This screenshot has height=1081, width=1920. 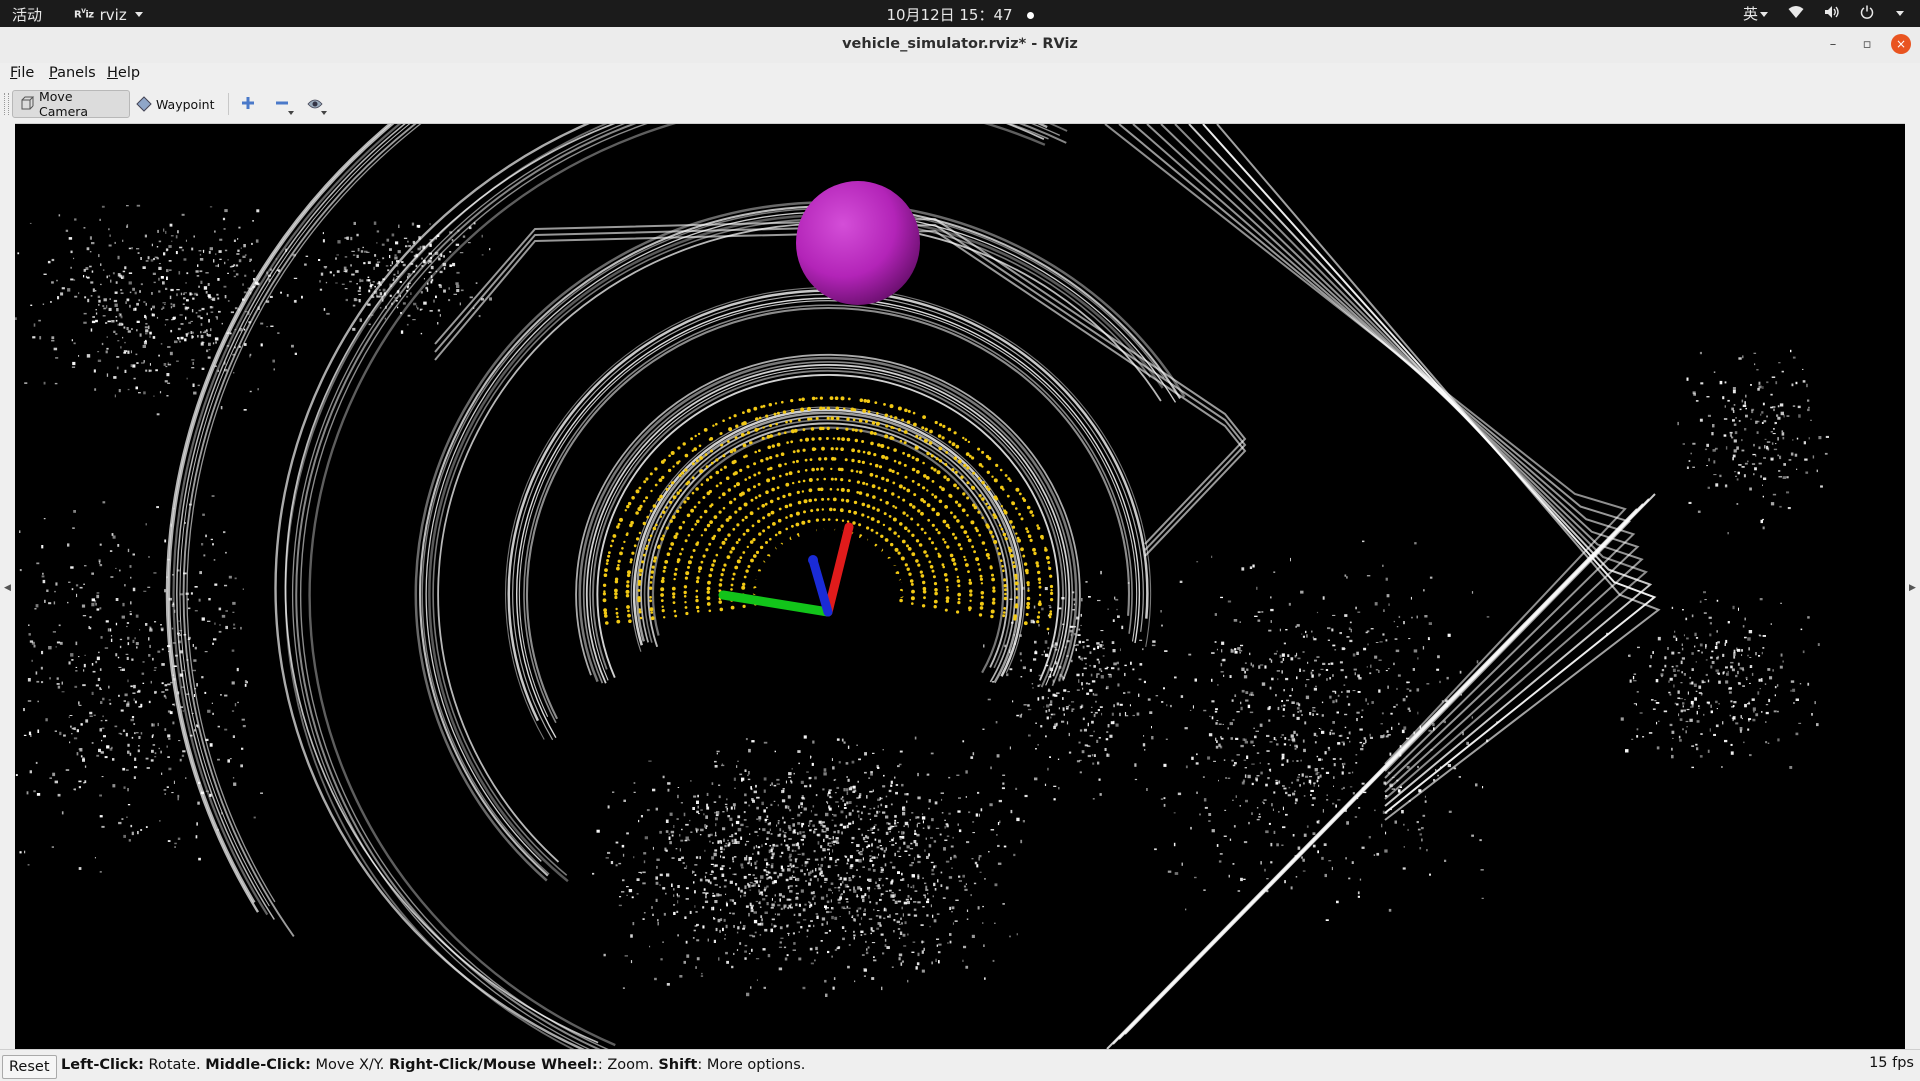 What do you see at coordinates (72, 73) in the screenshot?
I see `menu-panels: Panels` at bounding box center [72, 73].